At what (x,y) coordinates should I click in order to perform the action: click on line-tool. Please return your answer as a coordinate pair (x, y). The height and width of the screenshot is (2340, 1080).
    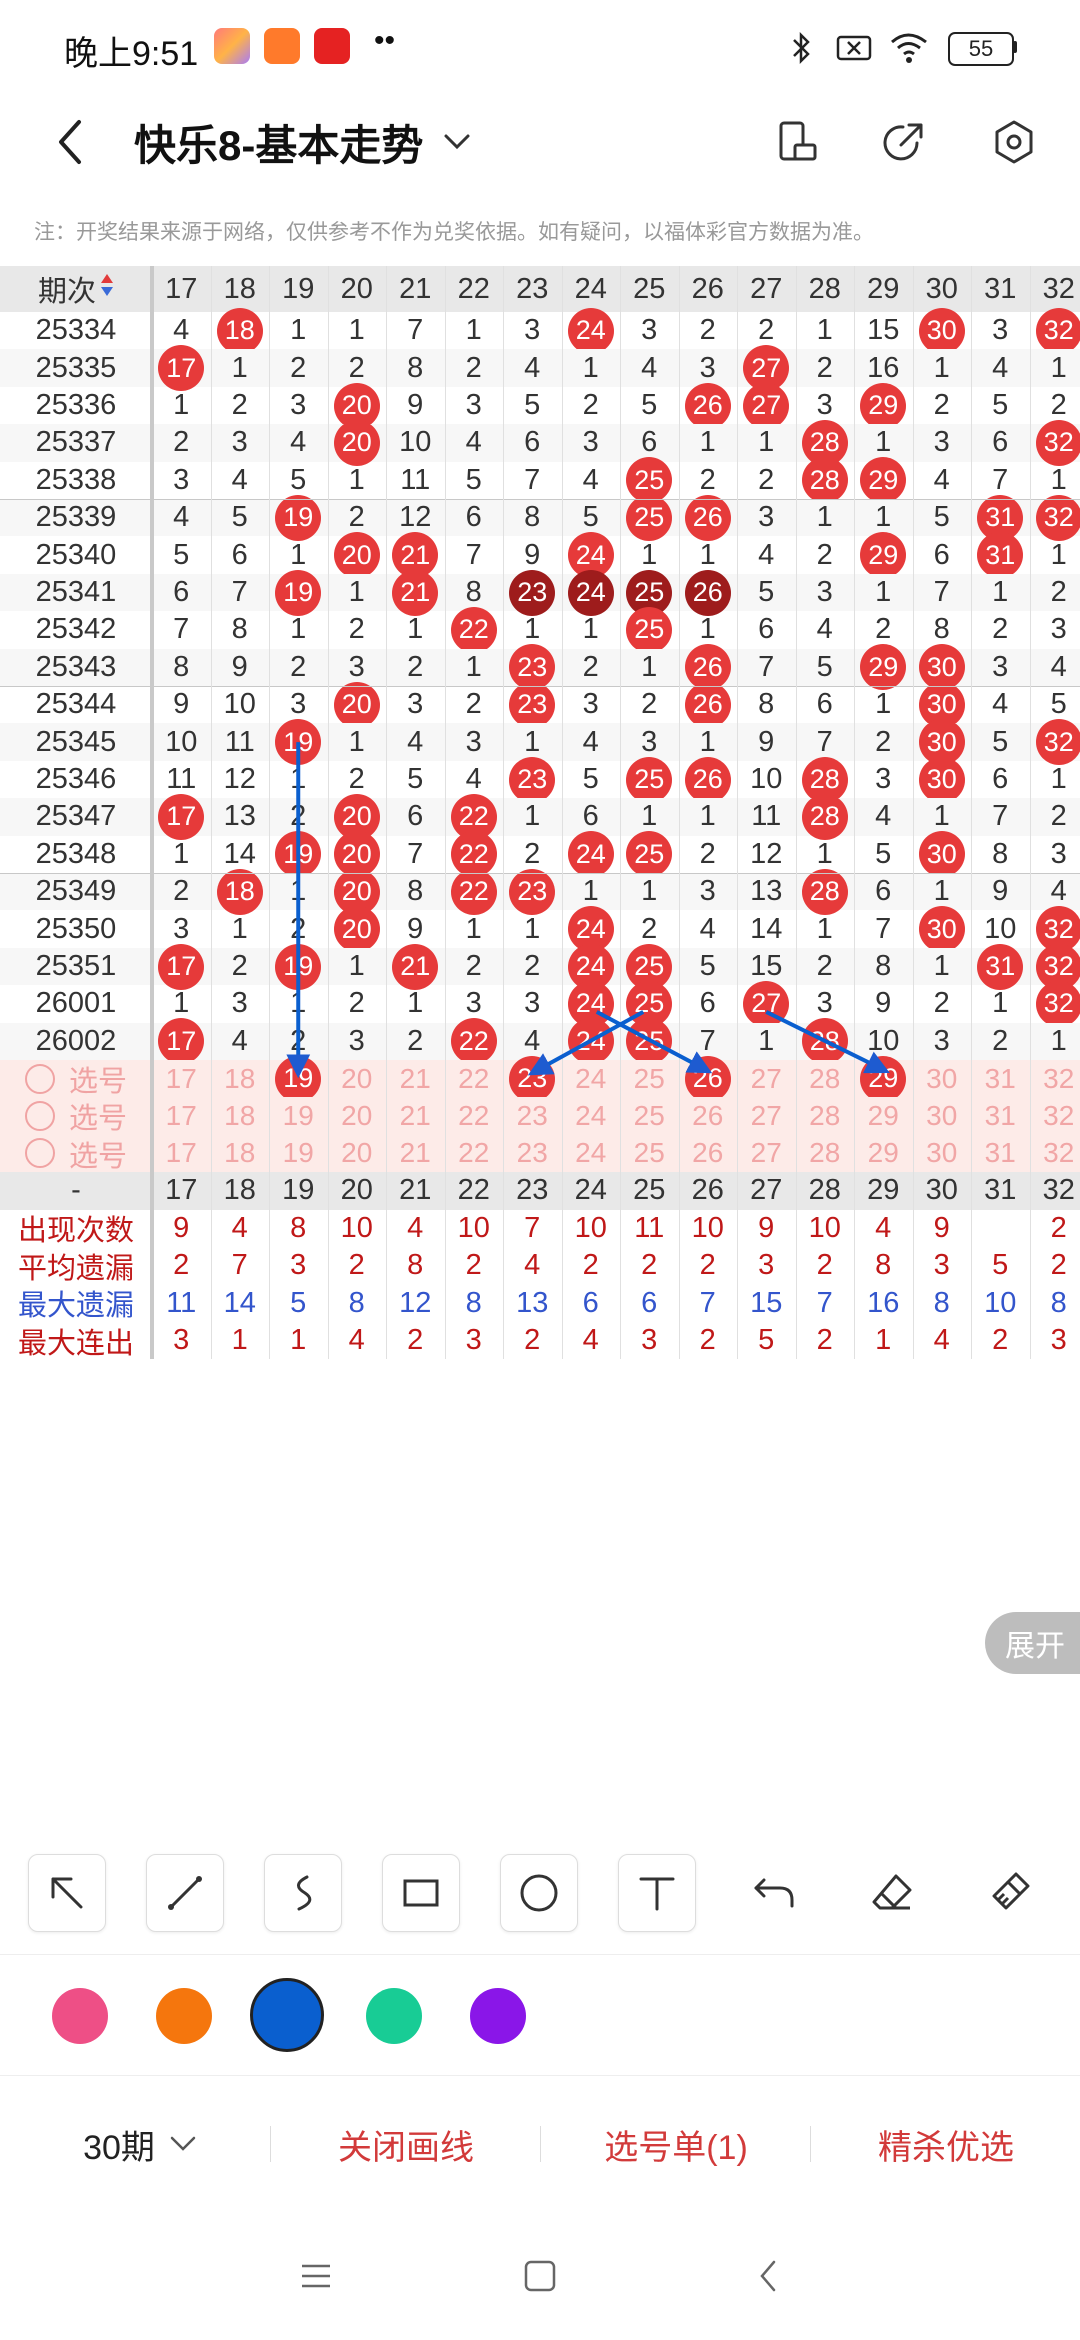
    Looking at the image, I should click on (185, 1893).